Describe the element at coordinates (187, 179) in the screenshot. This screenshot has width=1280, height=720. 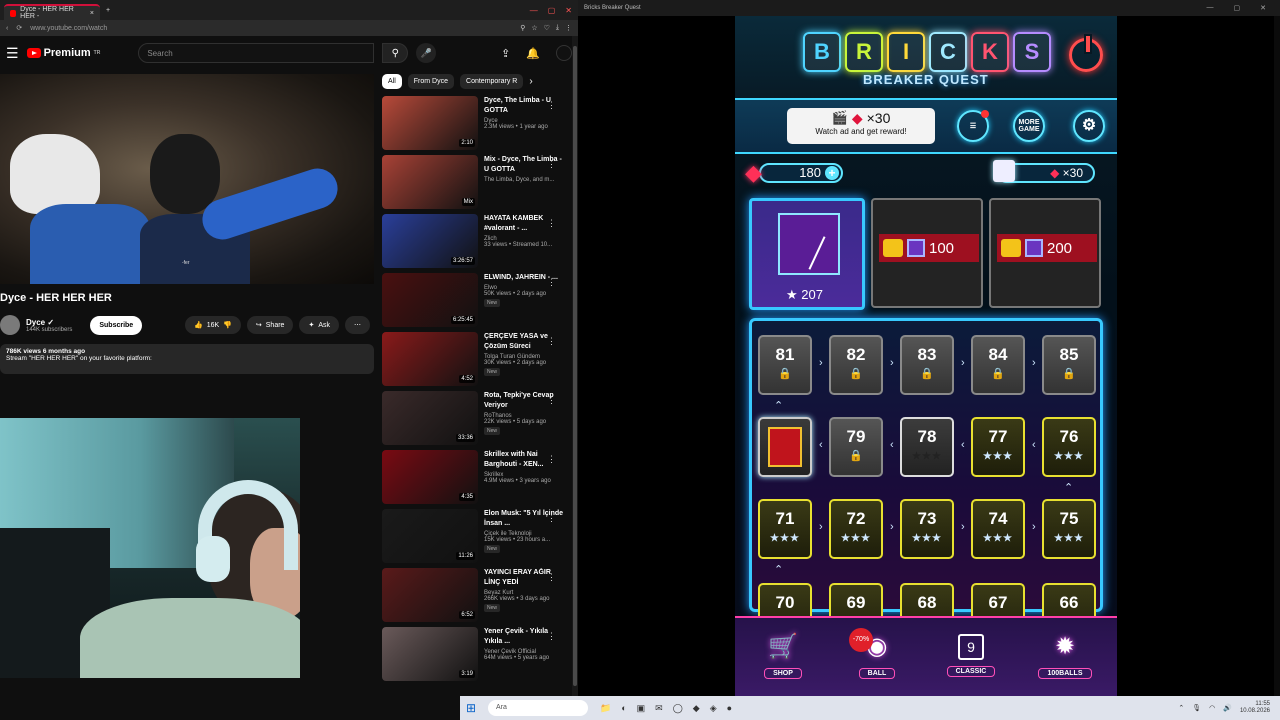
I see `video-player: -fer` at that location.